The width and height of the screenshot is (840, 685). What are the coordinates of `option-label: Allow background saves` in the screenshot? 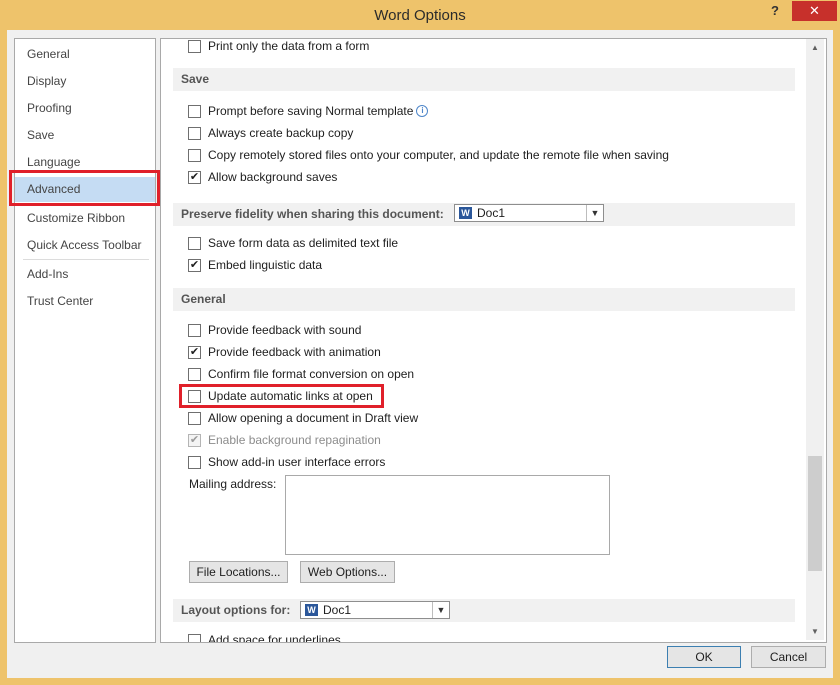 It's located at (273, 177).